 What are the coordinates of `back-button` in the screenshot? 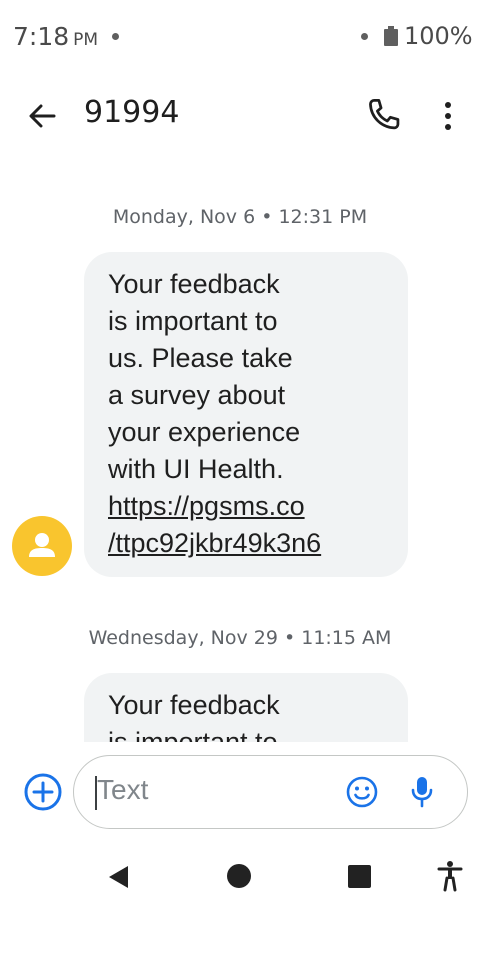 It's located at (42, 116).